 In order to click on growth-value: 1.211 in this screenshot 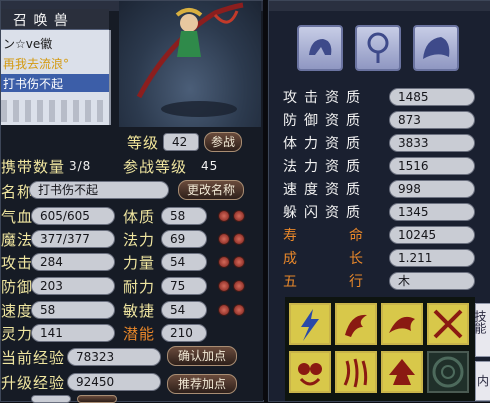, I will do `click(432, 258)`.